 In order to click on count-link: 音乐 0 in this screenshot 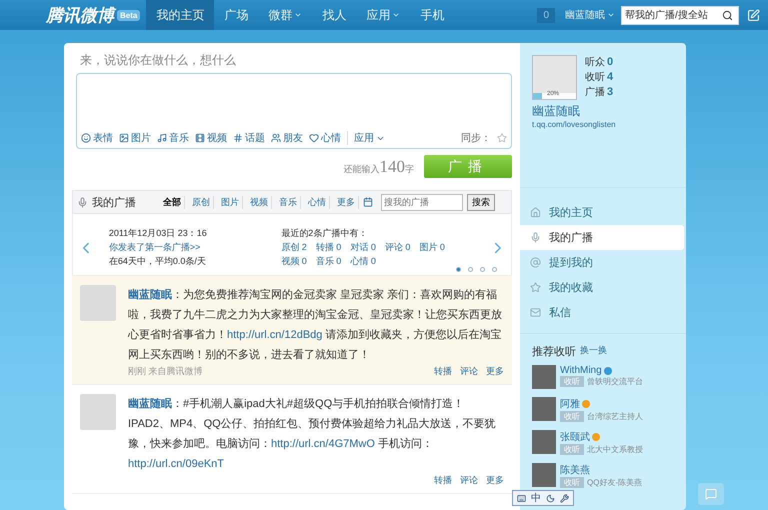, I will do `click(329, 261)`.